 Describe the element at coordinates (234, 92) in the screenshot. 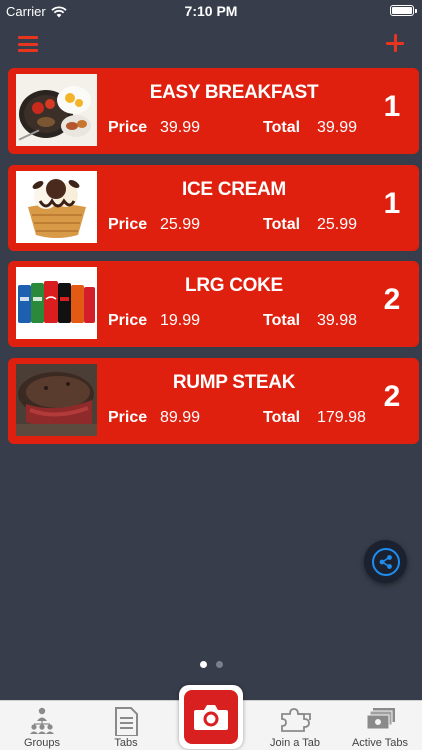

I see `item-name: EASY BREAKFAST` at that location.